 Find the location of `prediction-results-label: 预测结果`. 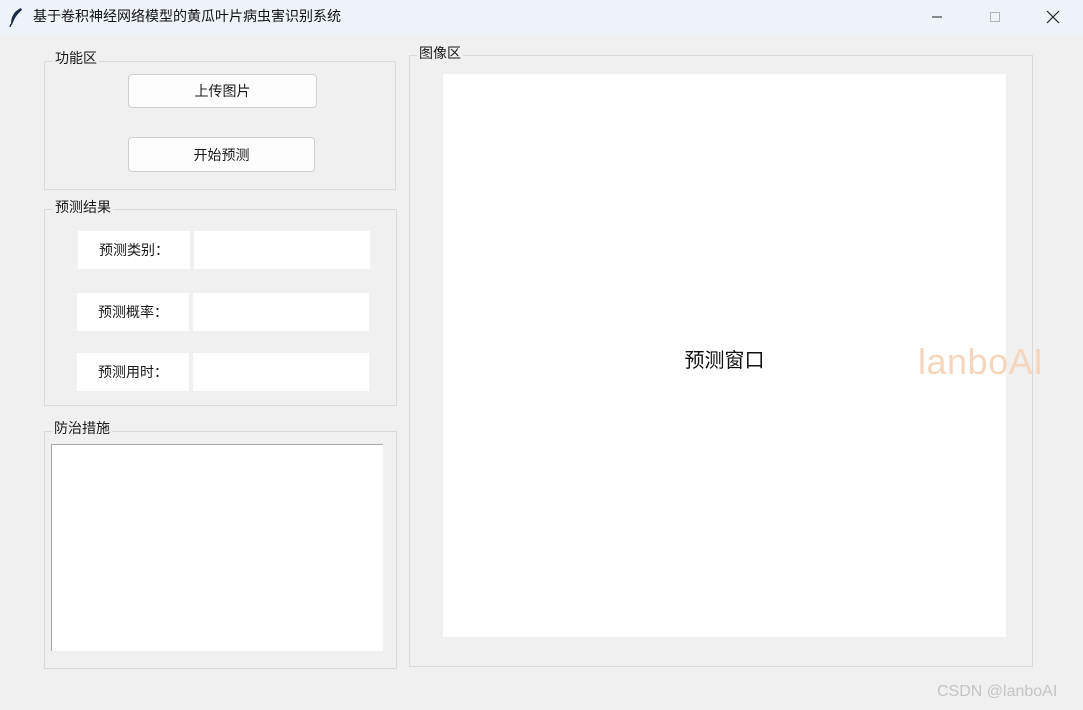

prediction-results-label: 预测结果 is located at coordinates (83, 208).